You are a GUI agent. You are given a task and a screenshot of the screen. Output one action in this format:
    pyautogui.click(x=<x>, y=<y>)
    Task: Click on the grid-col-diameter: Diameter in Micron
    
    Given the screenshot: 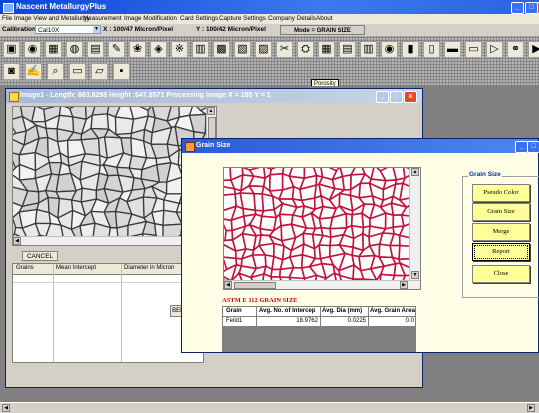 What is the action you would take?
    pyautogui.click(x=149, y=268)
    